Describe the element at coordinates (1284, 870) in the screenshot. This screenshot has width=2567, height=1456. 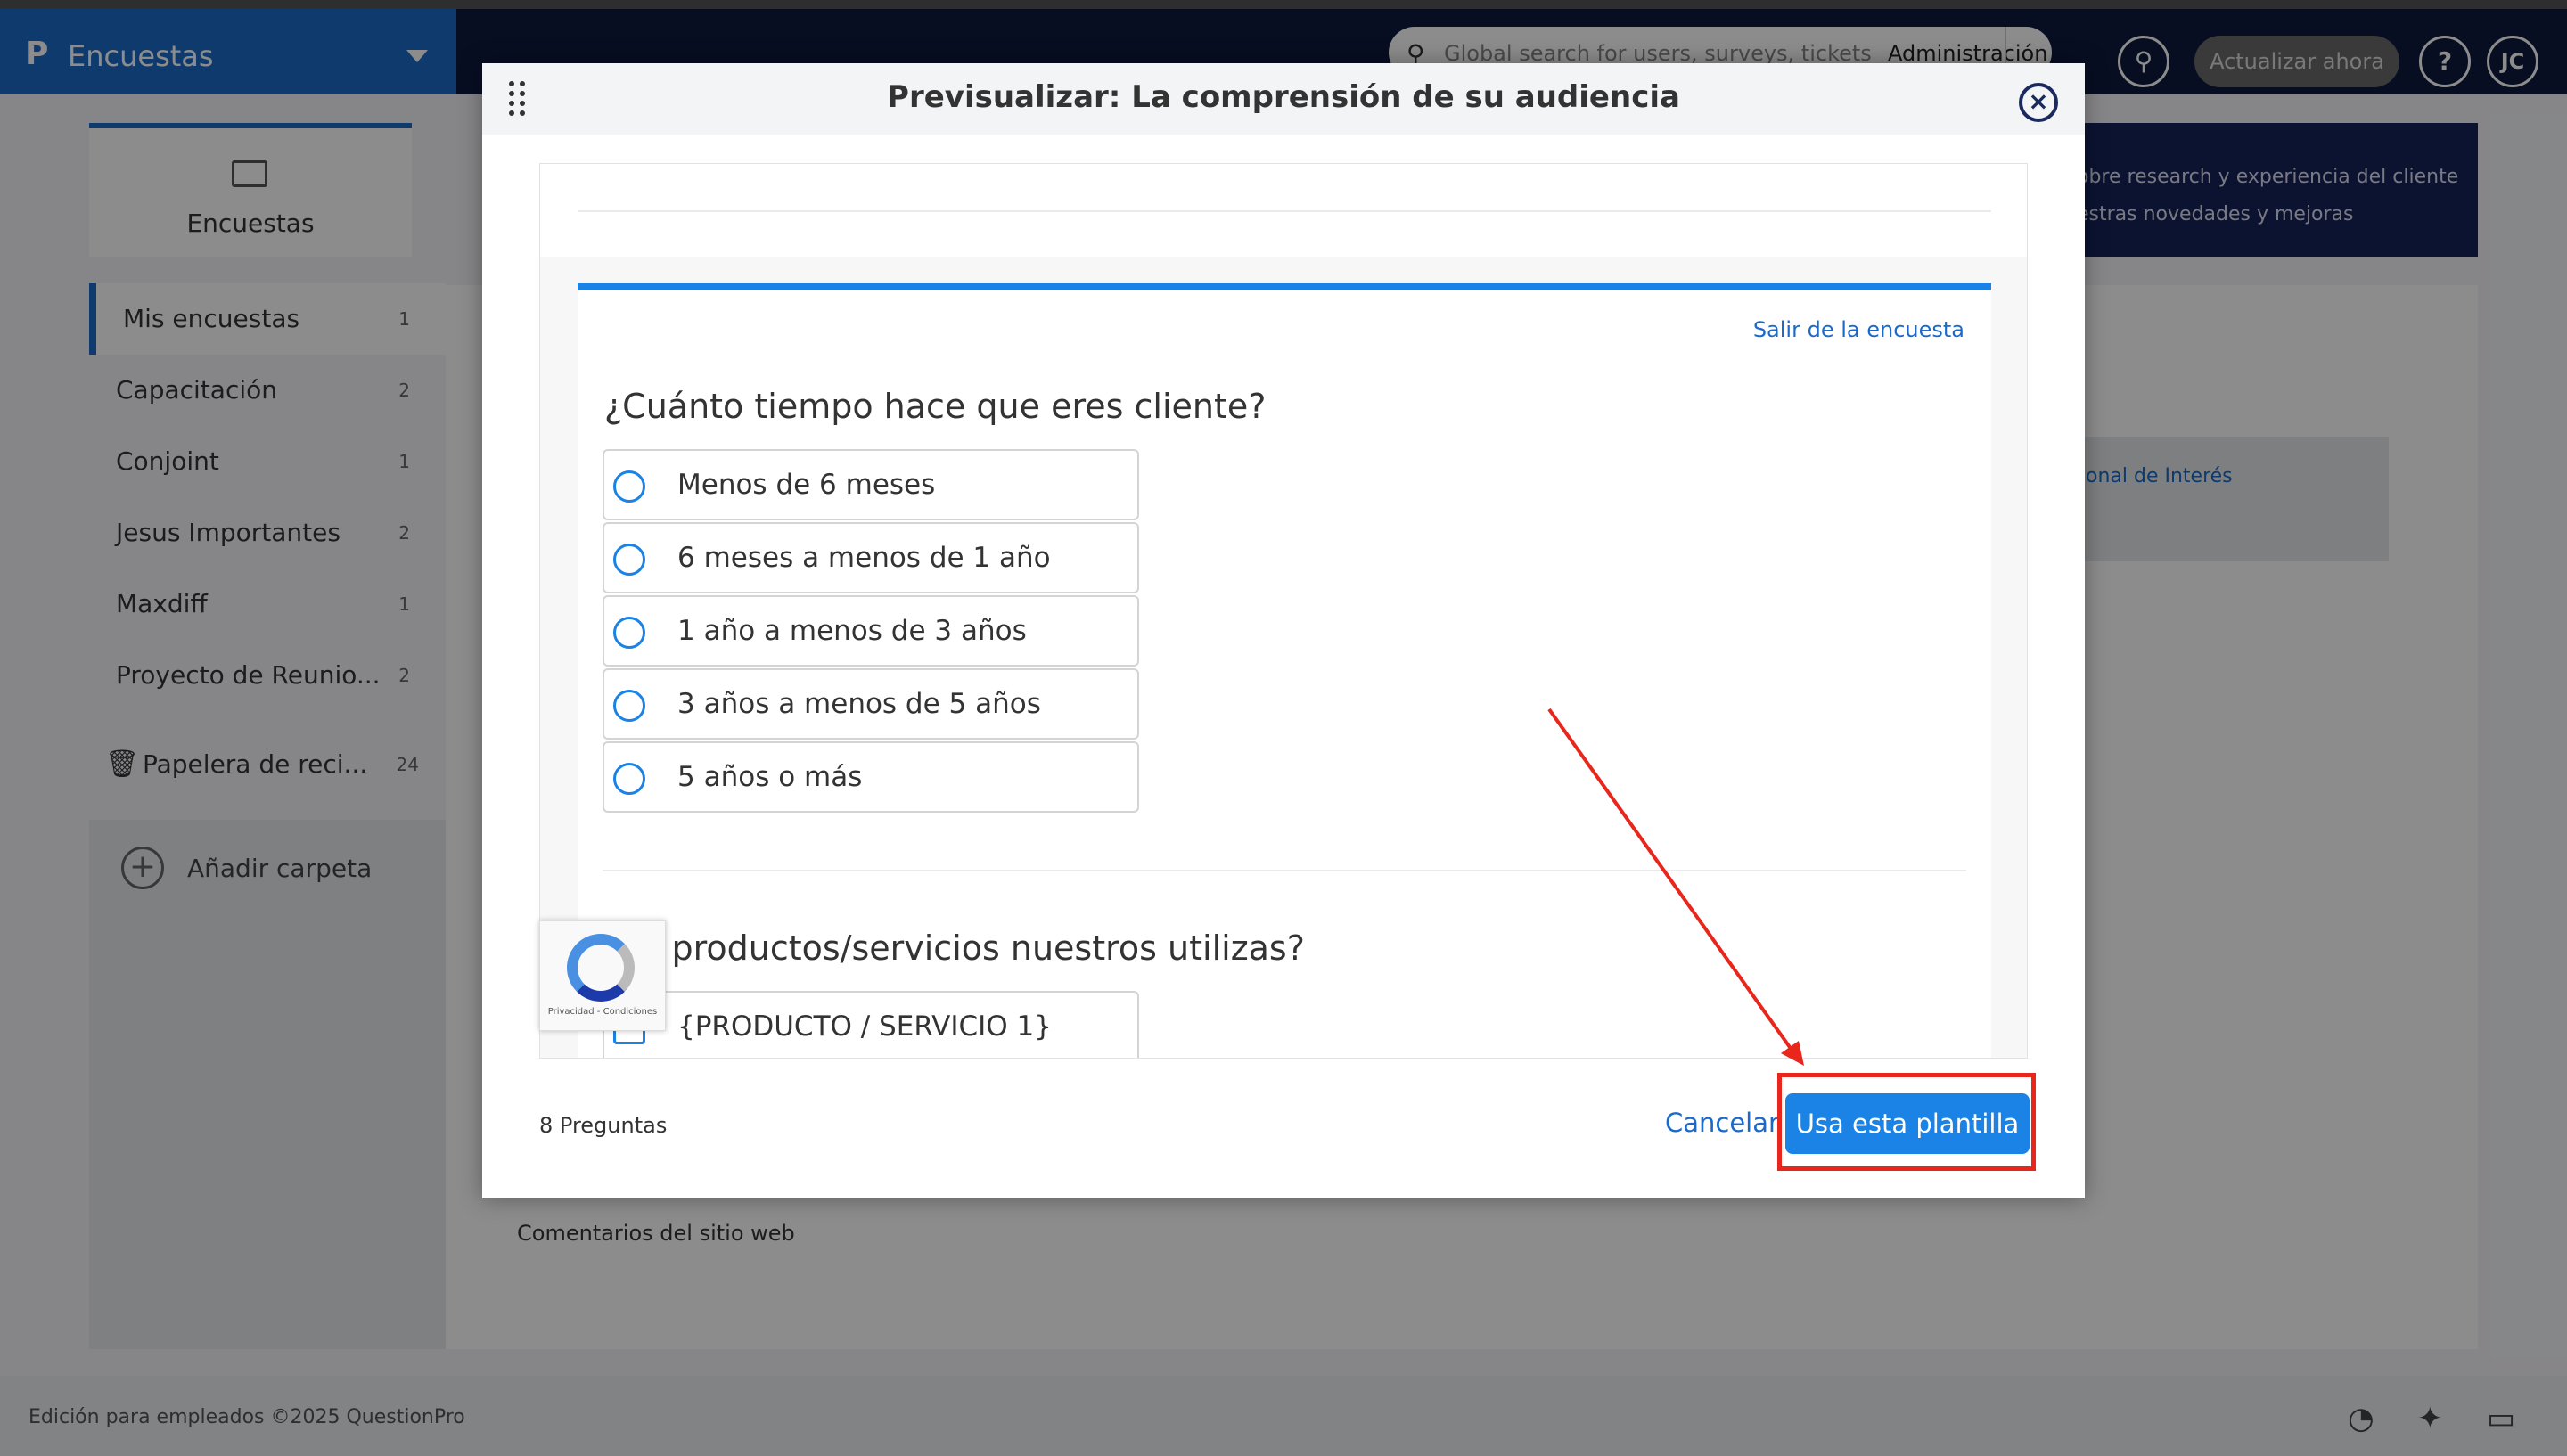
I see `question-divider` at that location.